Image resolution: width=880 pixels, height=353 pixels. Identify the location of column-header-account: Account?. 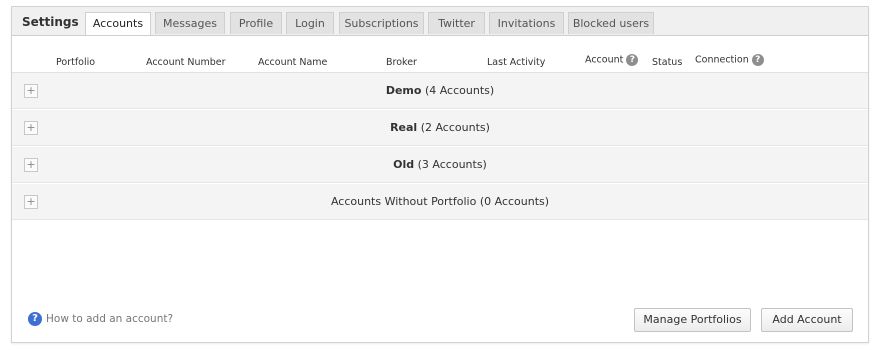
(612, 60).